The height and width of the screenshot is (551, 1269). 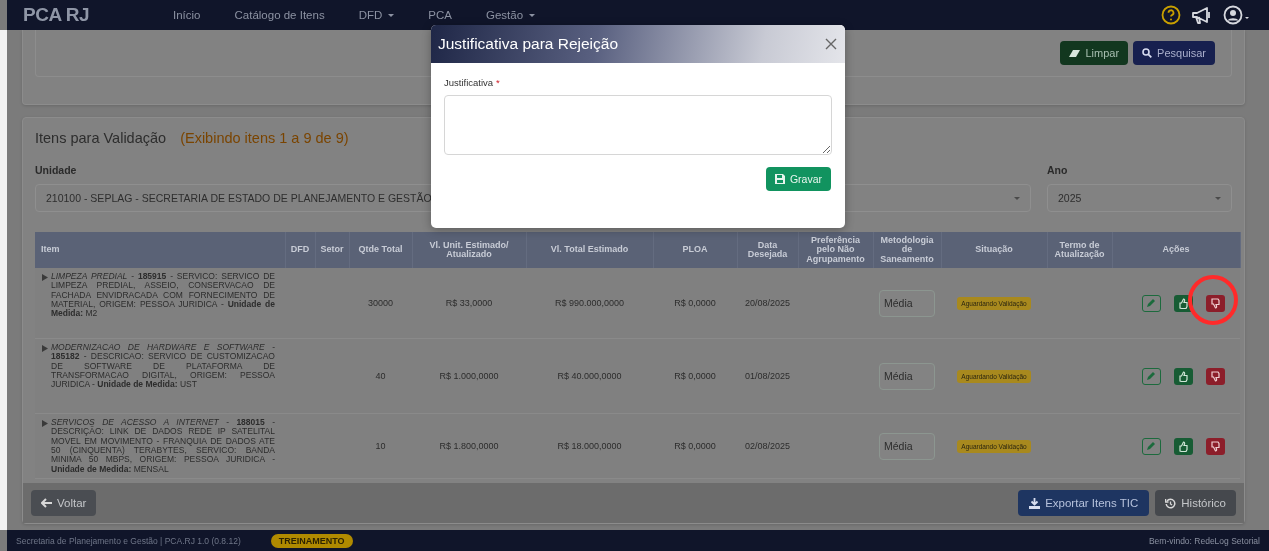 What do you see at coordinates (128, 540) in the screenshot?
I see `footer-text: Secretaria de Planejamento e Gestão | PCA.RJ 1.0 (0.8.12)` at bounding box center [128, 540].